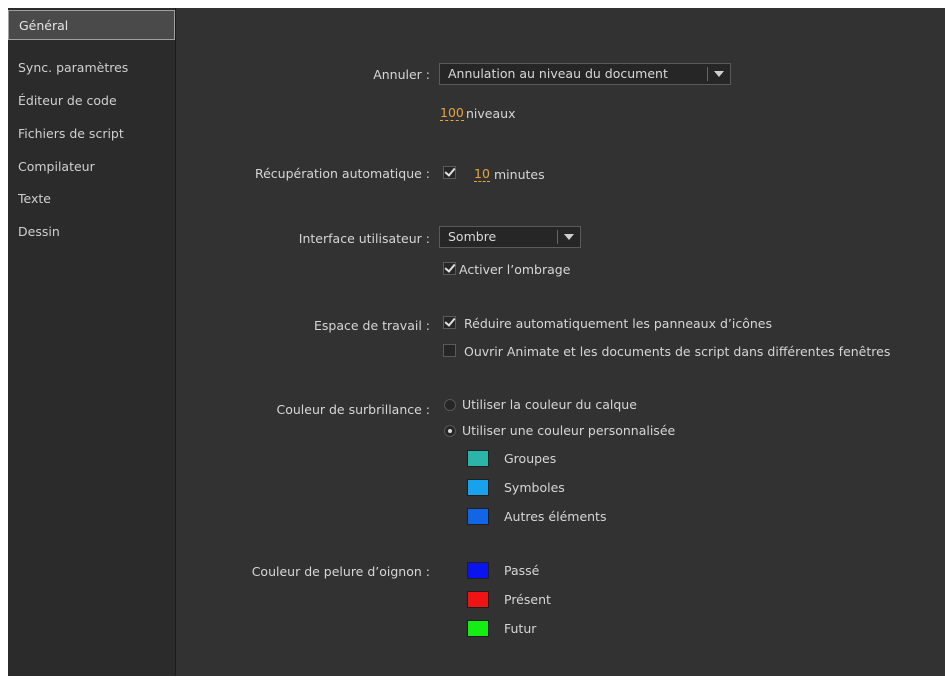 The height and width of the screenshot is (683, 945). What do you see at coordinates (478, 516) in the screenshot?
I see `other-elements-color-swatch` at bounding box center [478, 516].